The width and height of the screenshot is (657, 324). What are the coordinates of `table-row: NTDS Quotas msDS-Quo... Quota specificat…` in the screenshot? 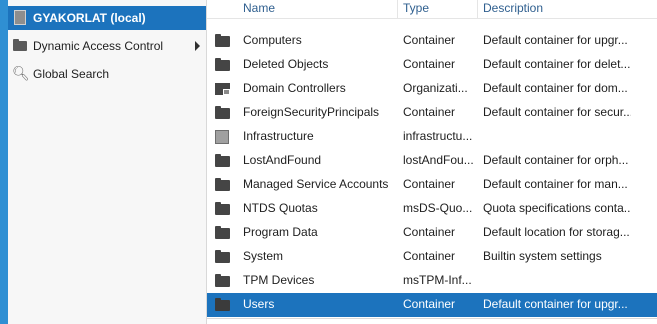 It's located at (432, 209).